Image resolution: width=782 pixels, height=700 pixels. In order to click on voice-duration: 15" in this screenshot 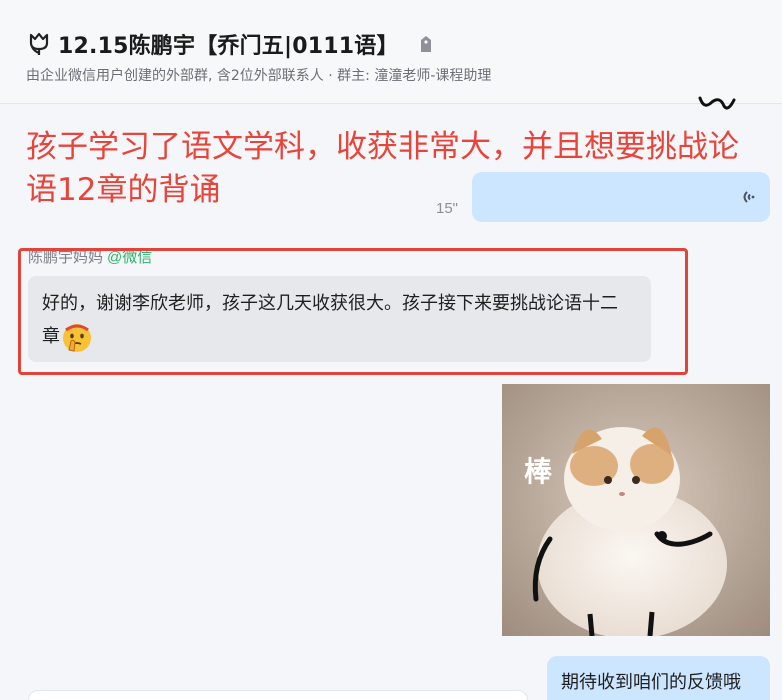, I will do `click(447, 208)`.